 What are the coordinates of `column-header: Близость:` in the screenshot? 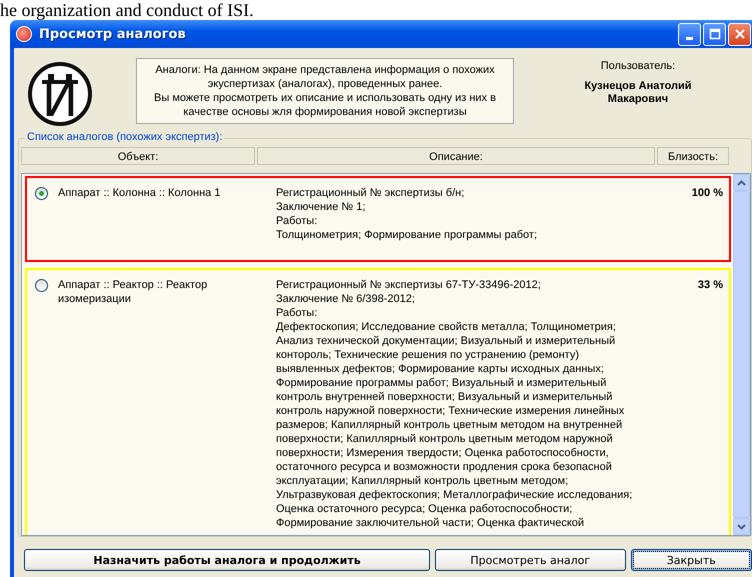 It's located at (693, 156).